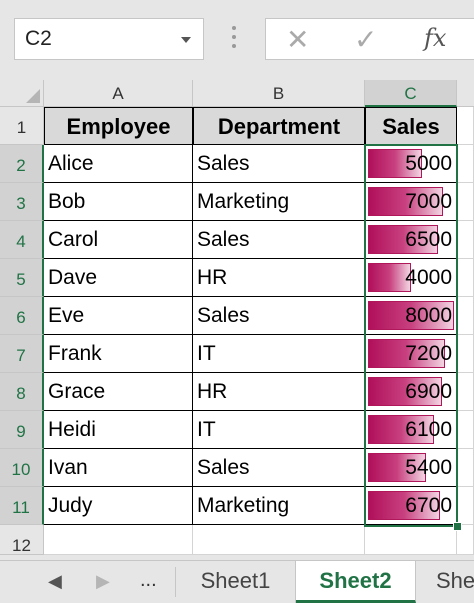 This screenshot has height=603, width=474. Describe the element at coordinates (22, 540) in the screenshot. I see `row-header: 12` at that location.